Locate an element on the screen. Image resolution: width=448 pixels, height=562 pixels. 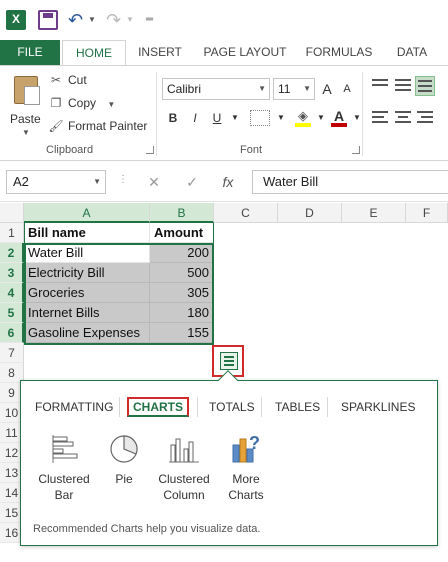
paste-button: Paste ▼ is located at coordinates (26, 104).